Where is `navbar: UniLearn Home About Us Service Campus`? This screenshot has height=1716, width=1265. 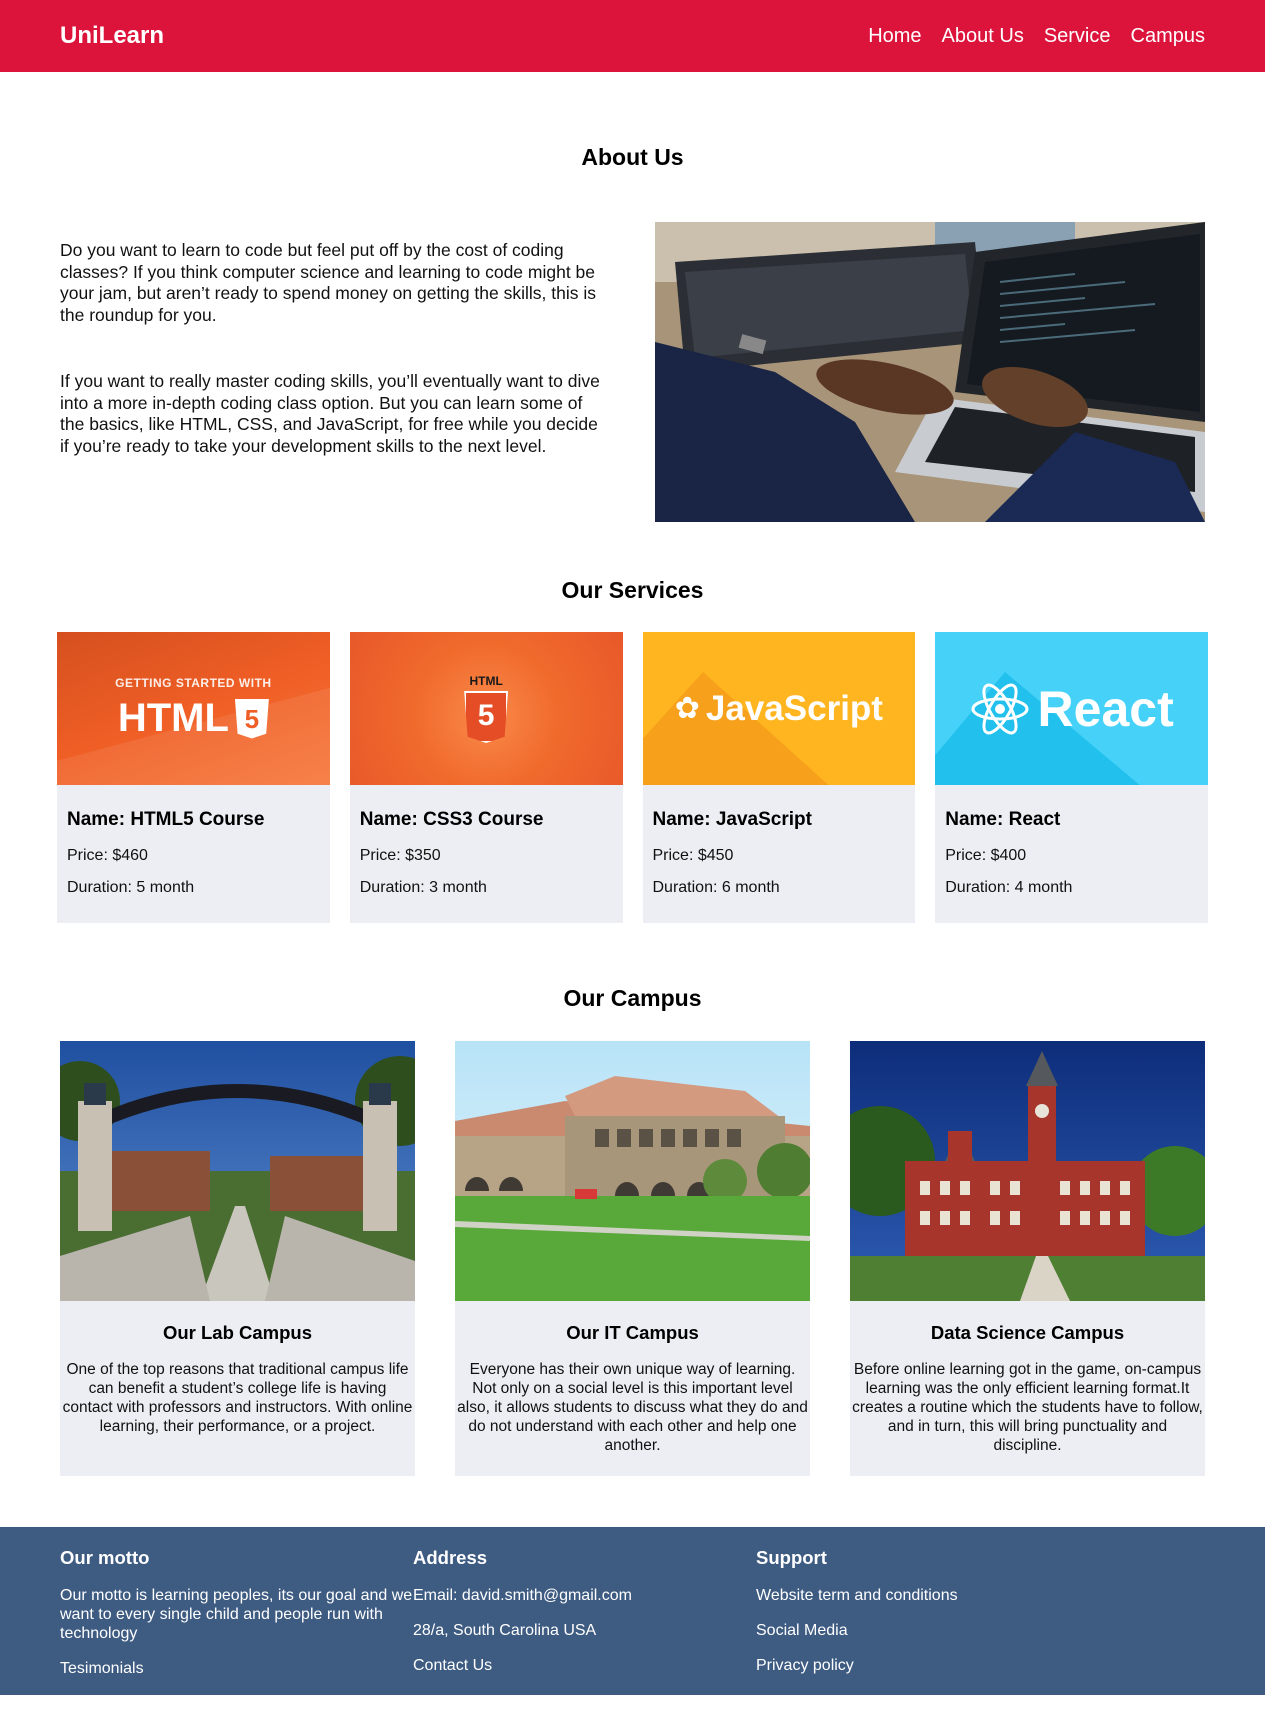 navbar: UniLearn Home About Us Service Campus is located at coordinates (632, 36).